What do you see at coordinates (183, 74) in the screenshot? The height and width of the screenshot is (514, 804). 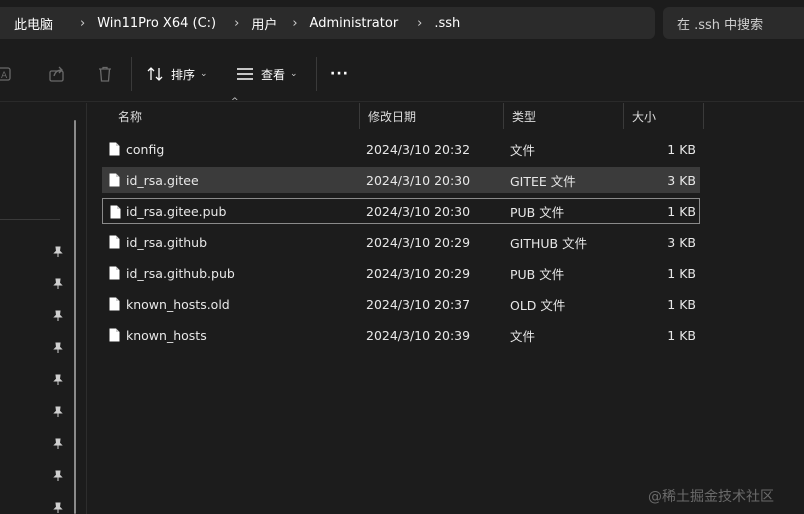 I see `sort-label: 排序` at bounding box center [183, 74].